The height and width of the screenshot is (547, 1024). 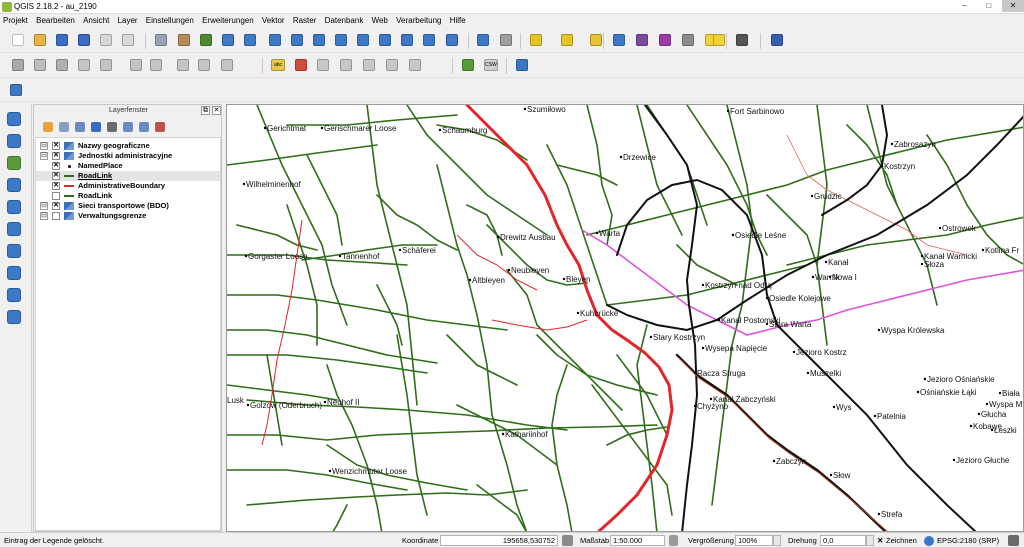 What do you see at coordinates (62, 65) in the screenshot?
I see `save-edits-button` at bounding box center [62, 65].